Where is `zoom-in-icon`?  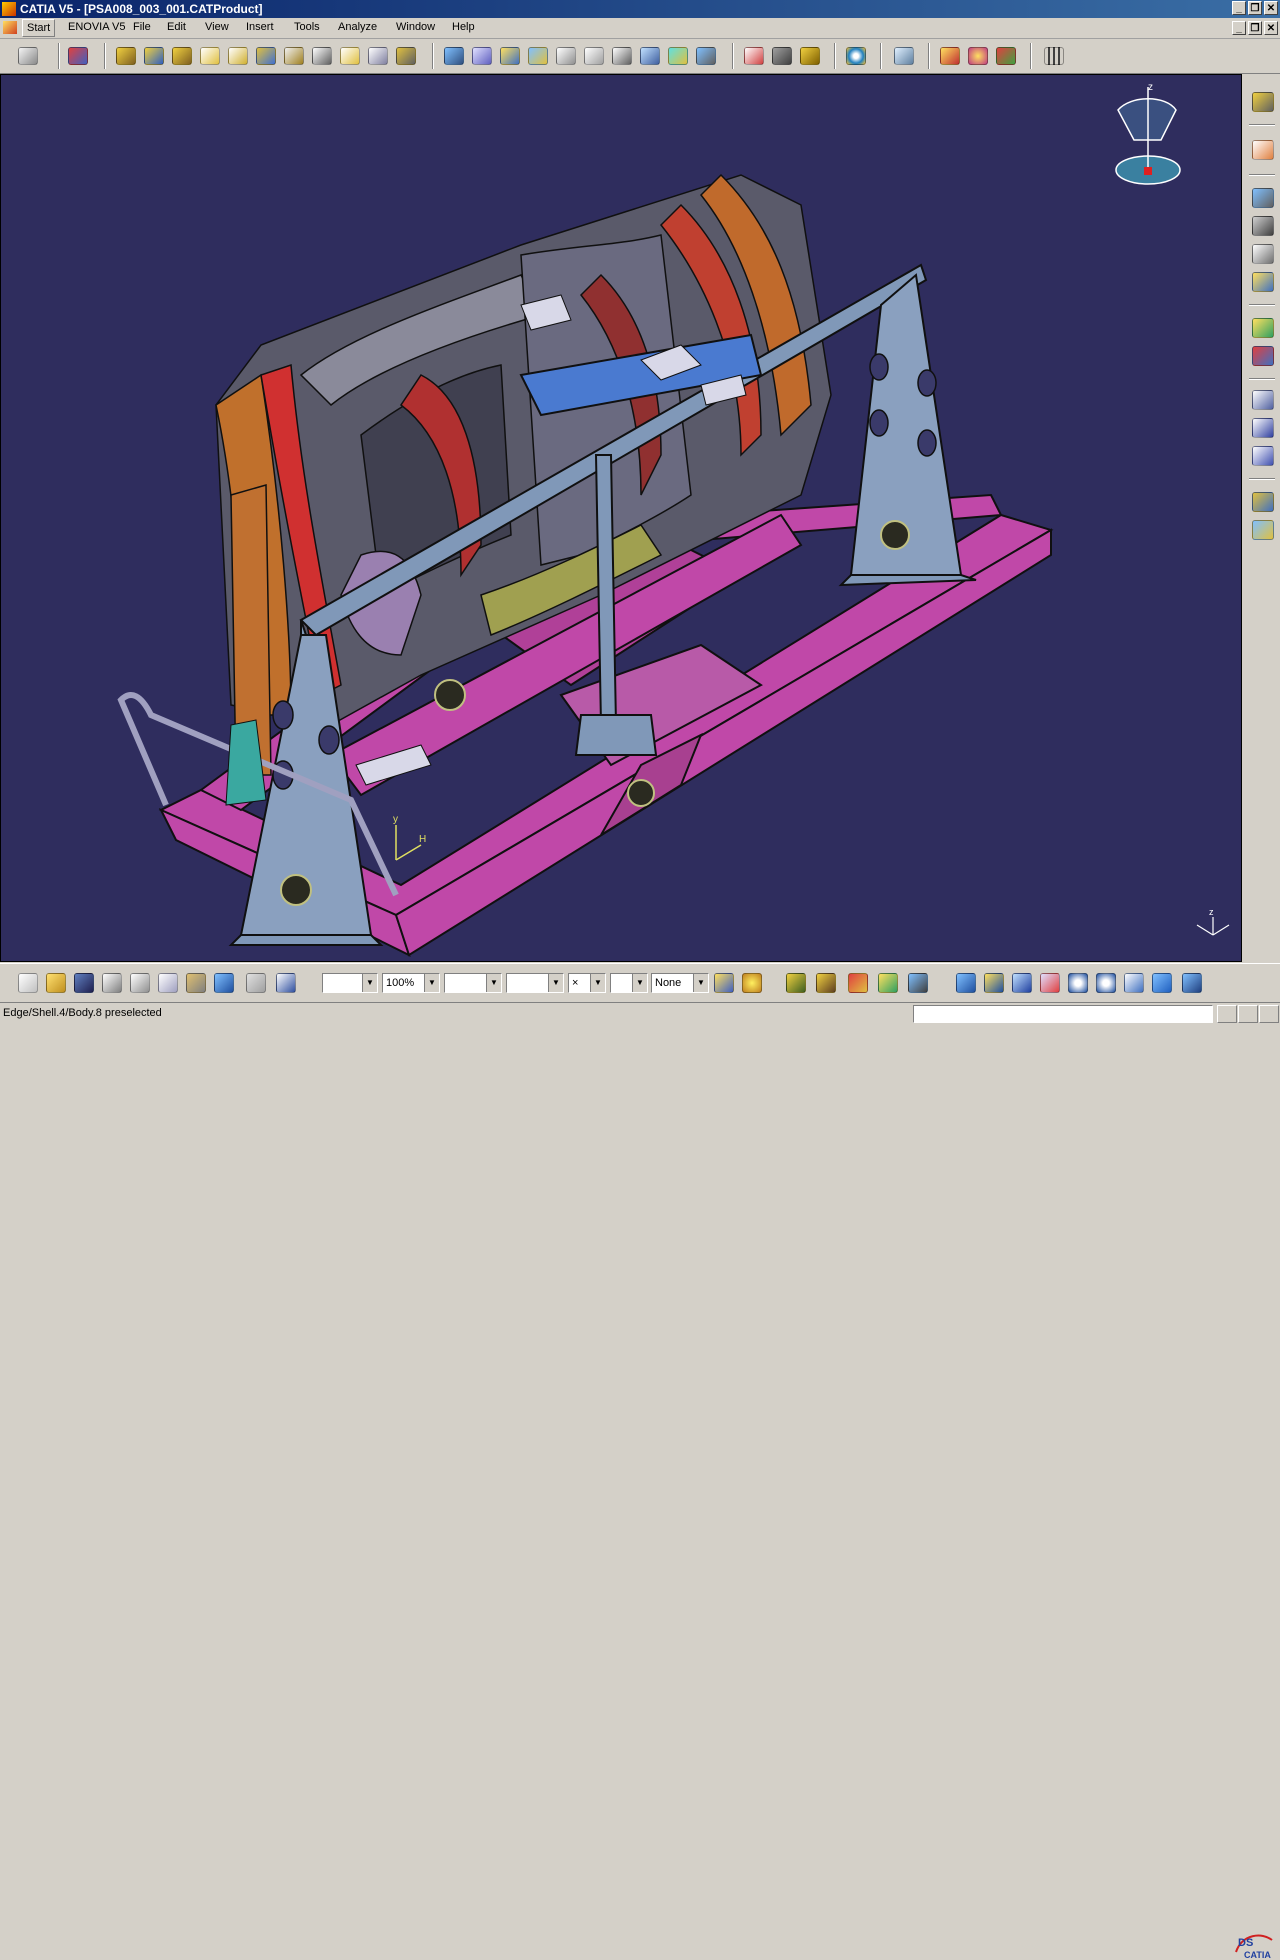
zoom-in-icon is located at coordinates (1078, 983).